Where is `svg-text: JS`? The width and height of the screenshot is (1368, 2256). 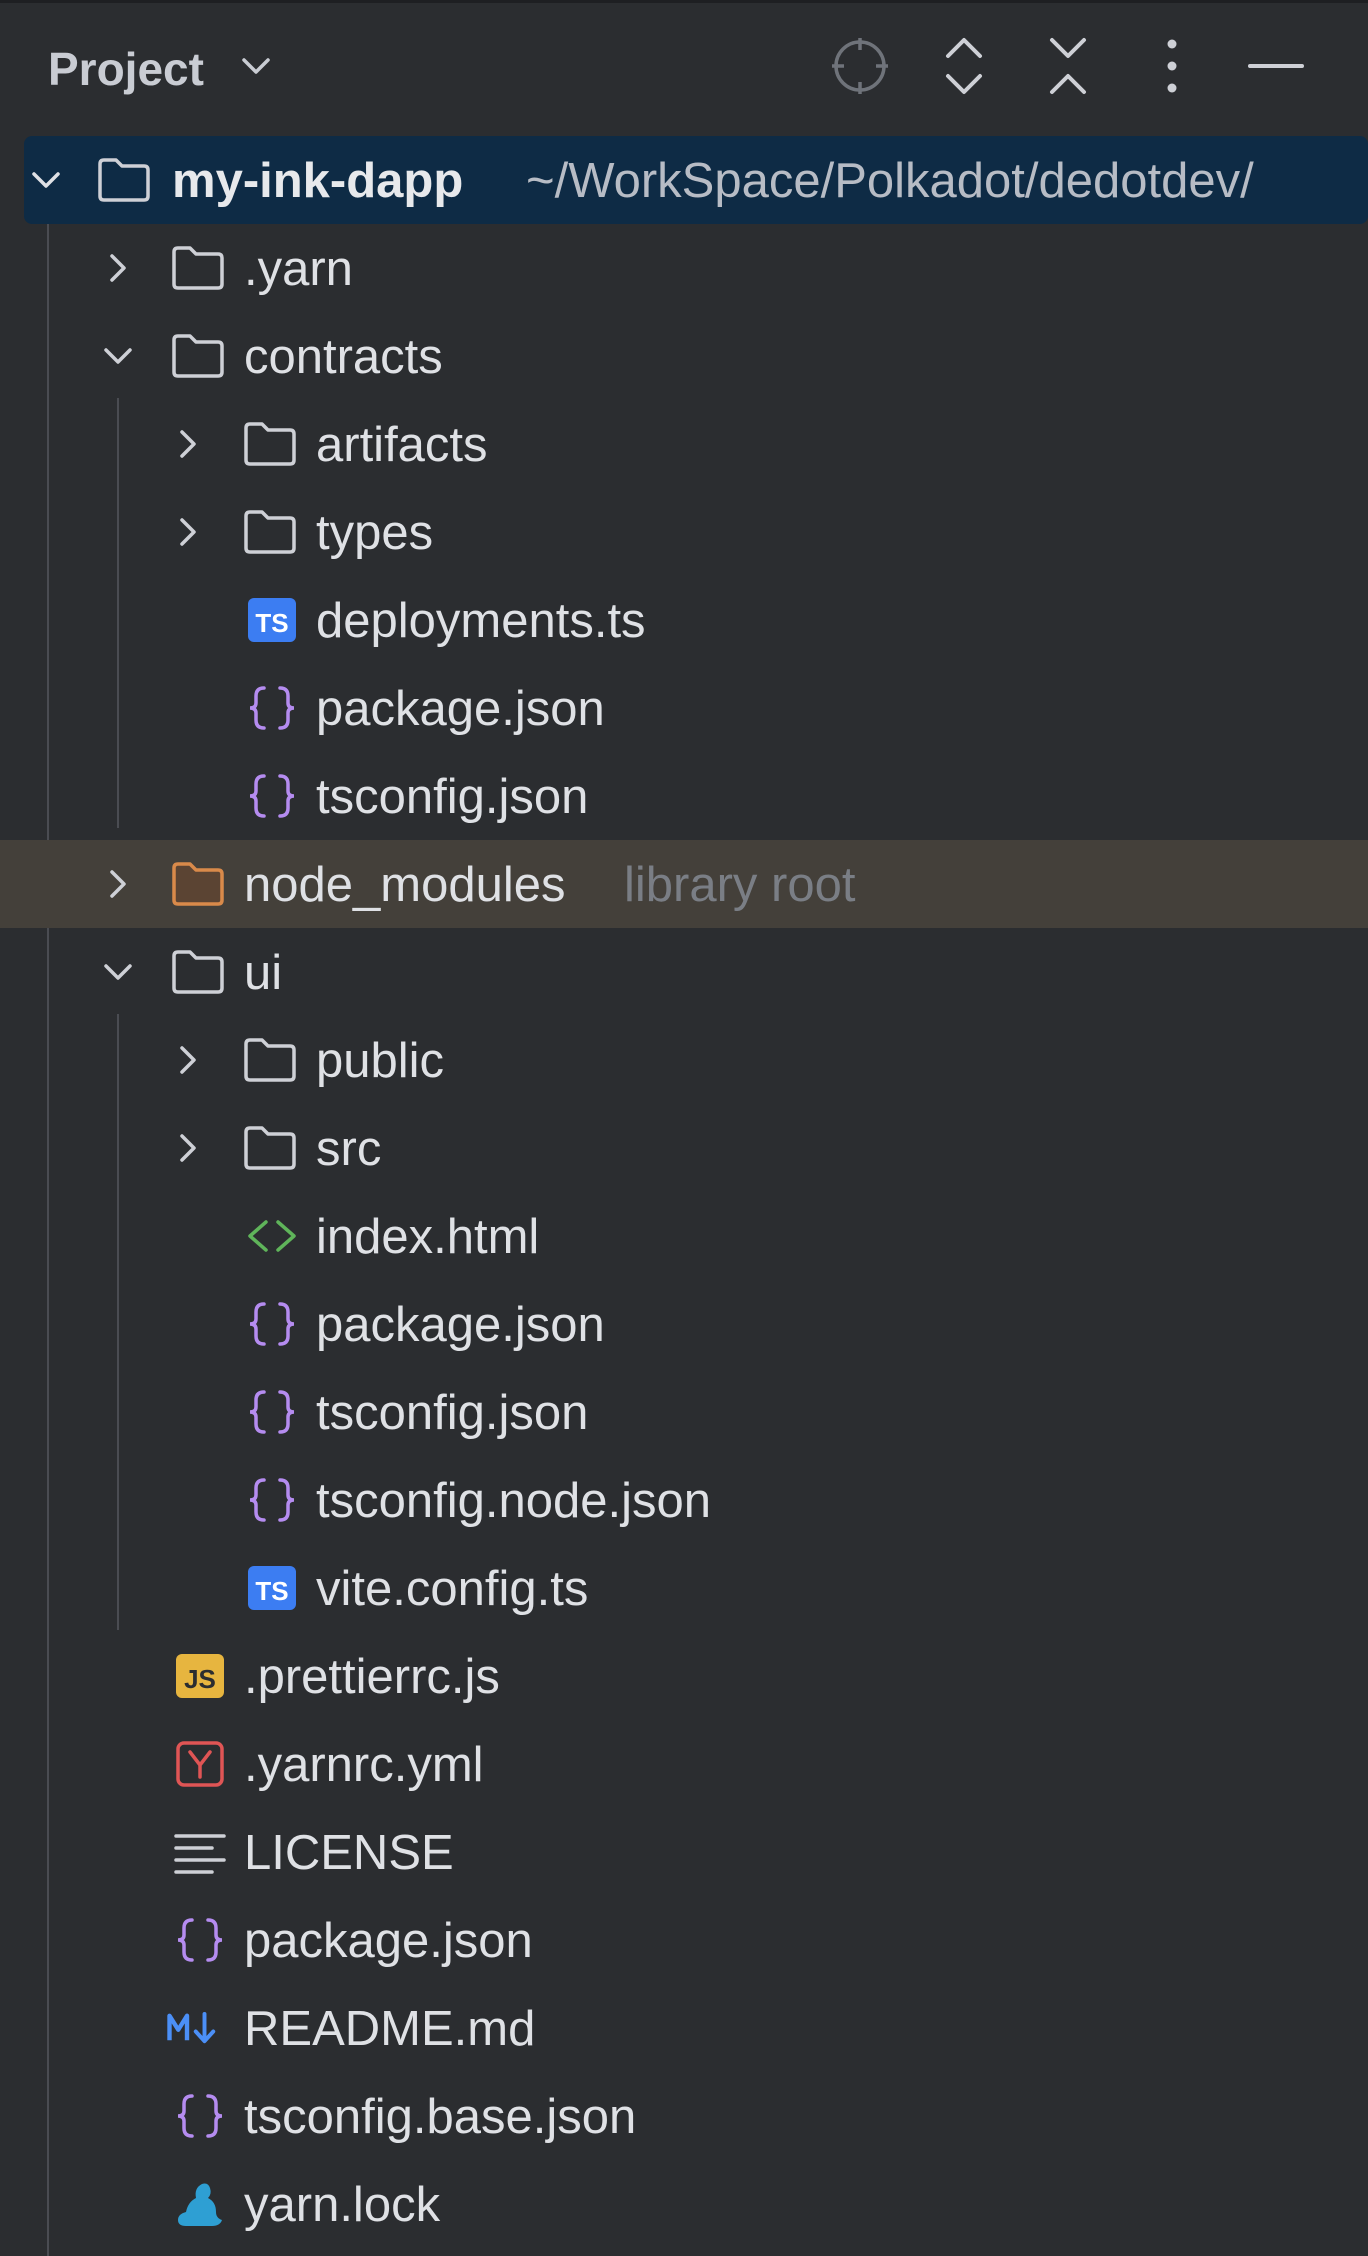
svg-text: JS is located at coordinates (200, 1679).